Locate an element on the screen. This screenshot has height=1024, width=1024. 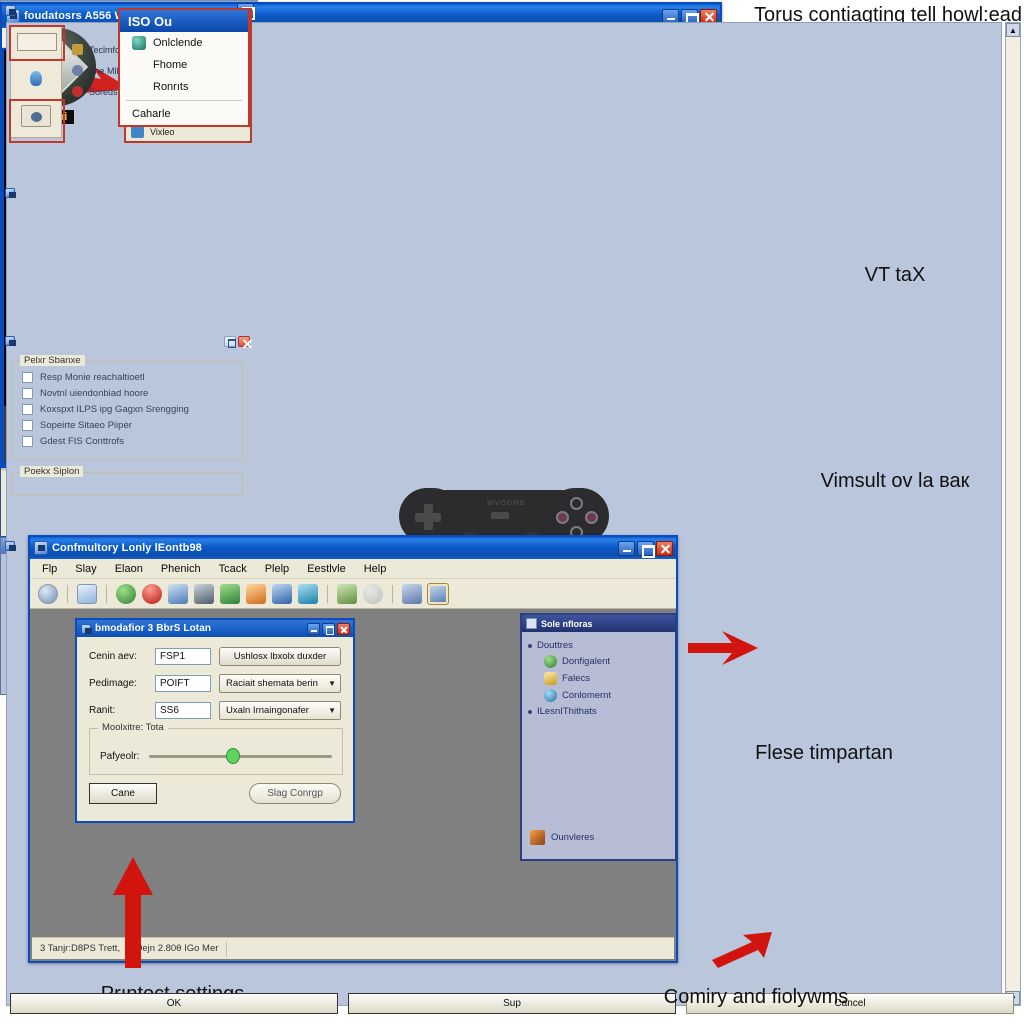
scroll-up-arrow-icon: ▲ is located at coordinates (1013, 30).